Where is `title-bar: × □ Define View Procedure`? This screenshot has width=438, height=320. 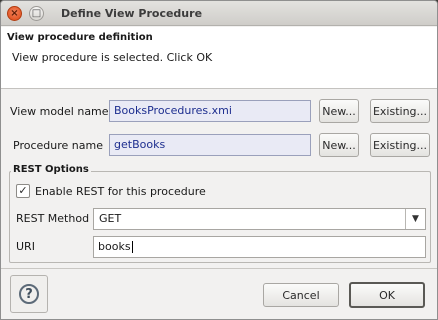 title-bar: × □ Define View Procedure is located at coordinates (219, 13).